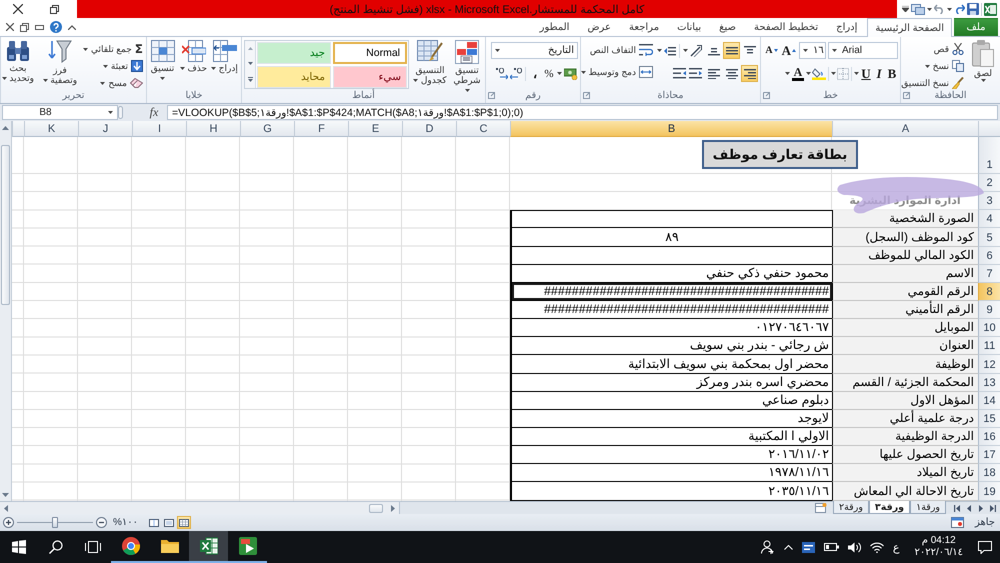 The image size is (1000, 563). I want to click on fill-button: تعبئة, so click(113, 66).